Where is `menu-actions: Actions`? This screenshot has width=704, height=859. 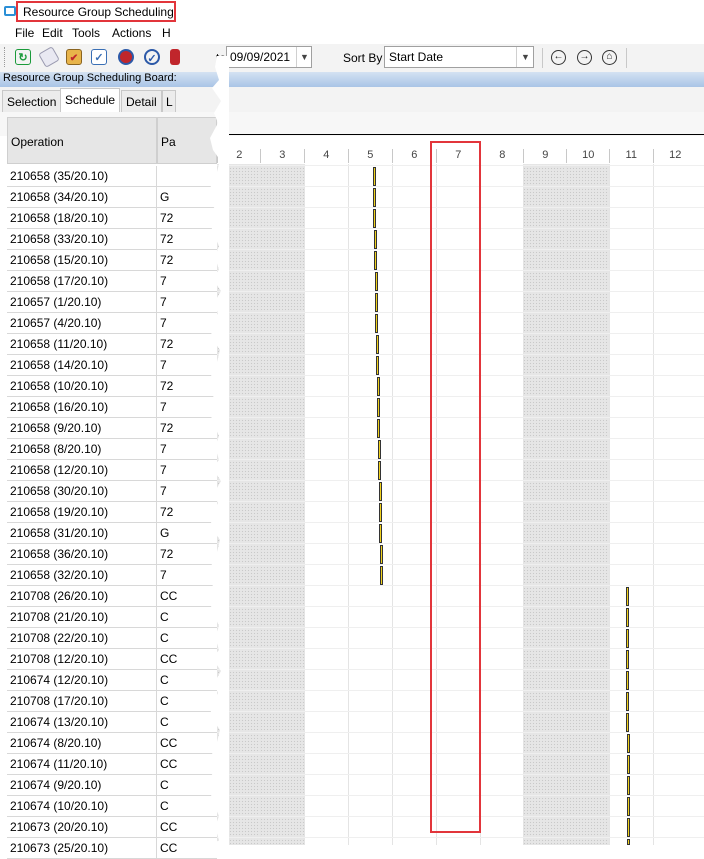
menu-actions: Actions is located at coordinates (131, 33).